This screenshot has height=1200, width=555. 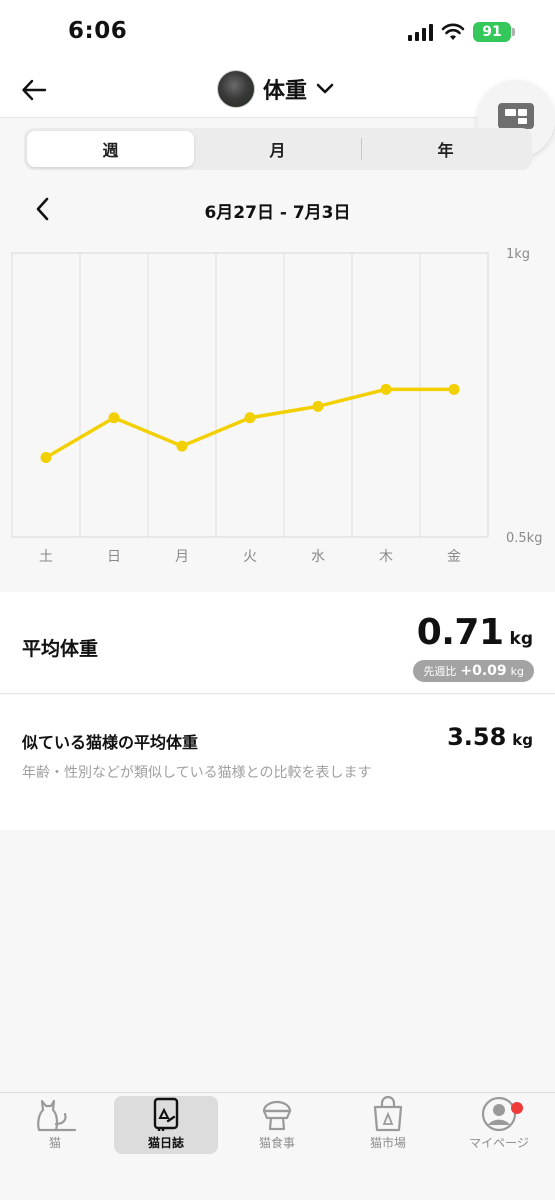 I want to click on average-weight-number: 0.71, so click(x=460, y=632).